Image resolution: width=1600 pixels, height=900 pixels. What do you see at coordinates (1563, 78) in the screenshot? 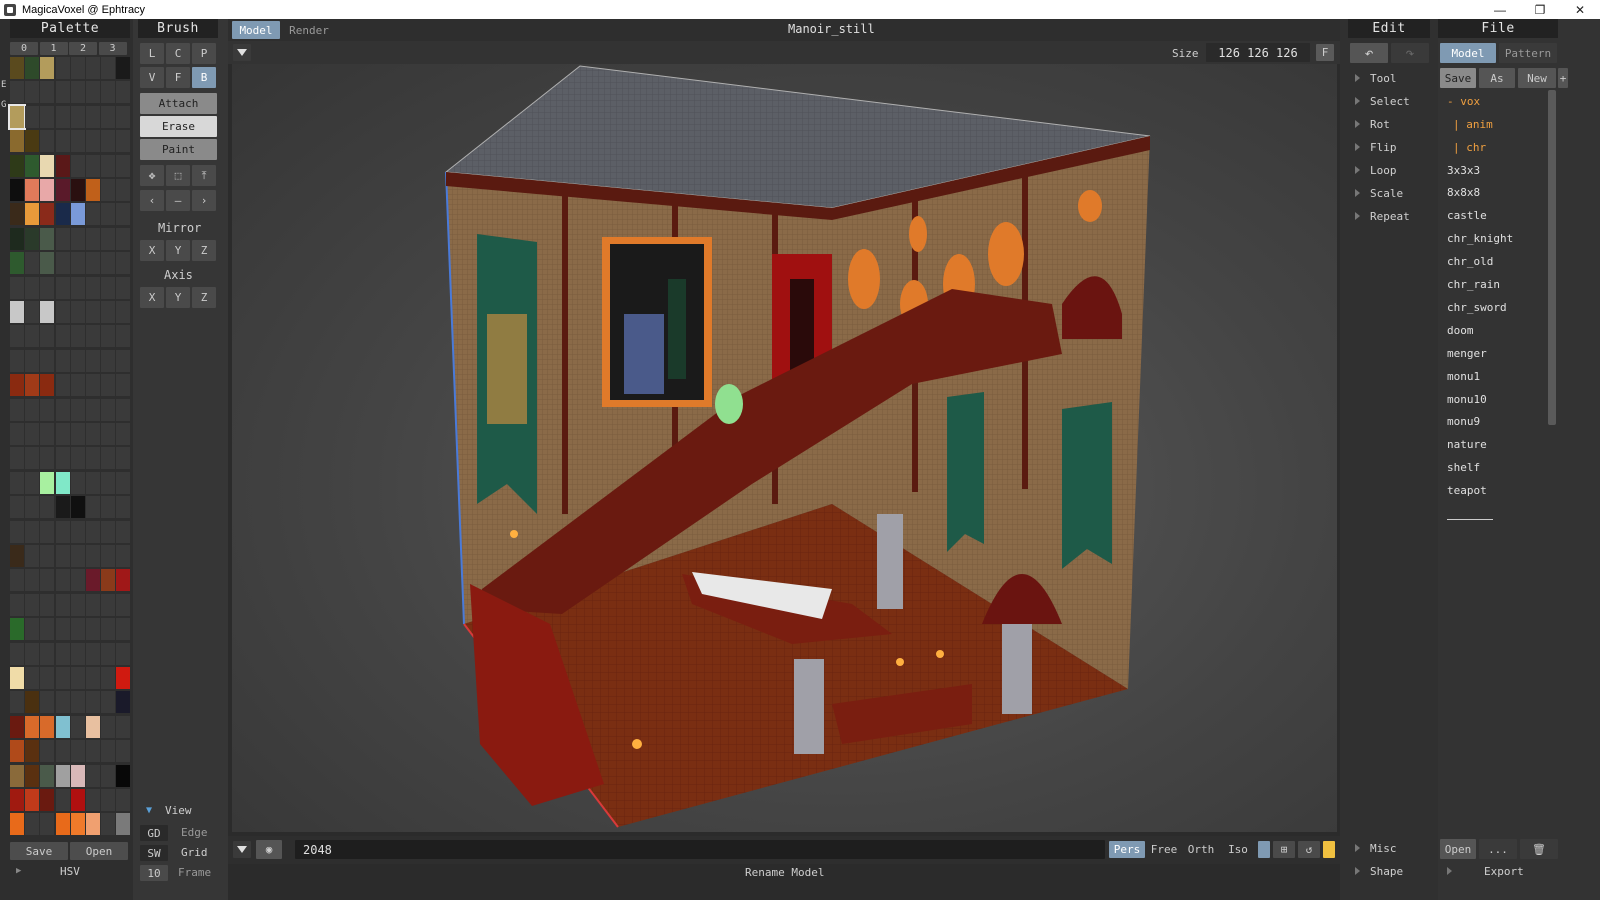
I see `file-add-button: +` at bounding box center [1563, 78].